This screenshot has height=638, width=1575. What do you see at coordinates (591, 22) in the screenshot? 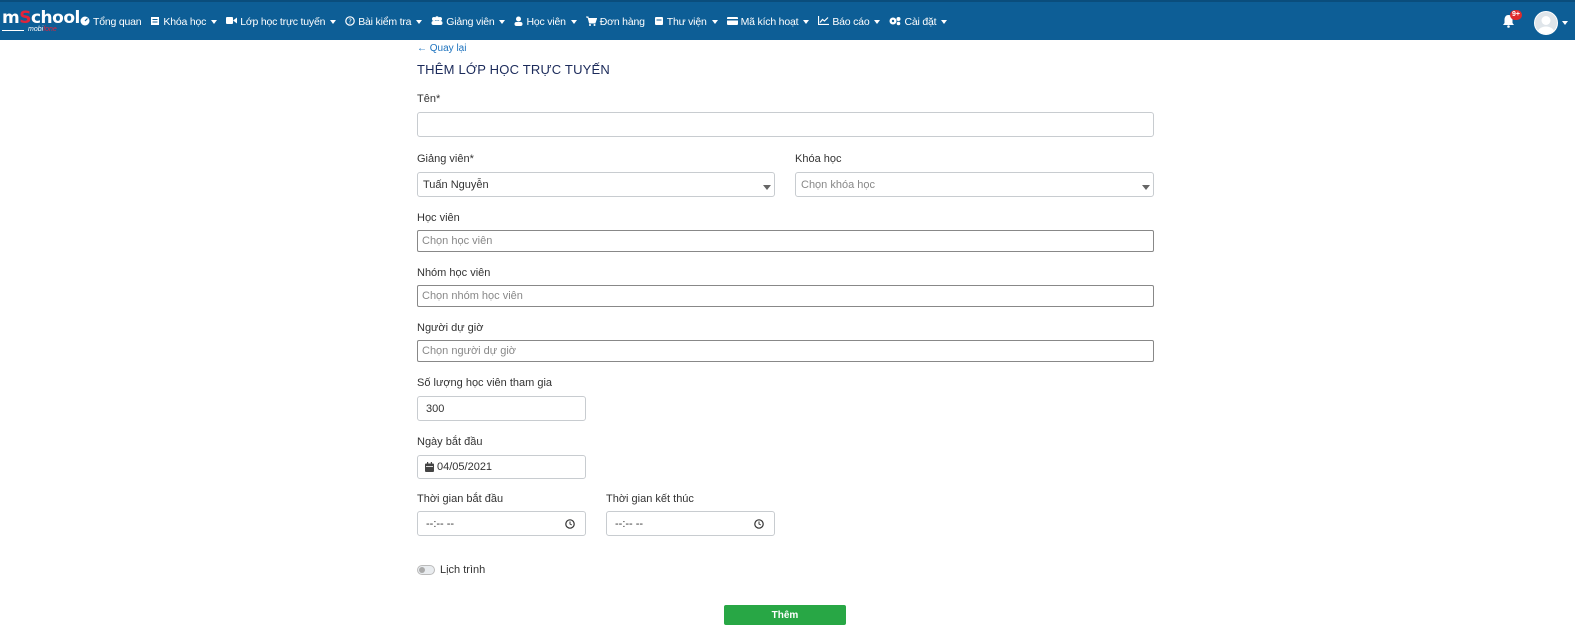
I see `cart-icon` at bounding box center [591, 22].